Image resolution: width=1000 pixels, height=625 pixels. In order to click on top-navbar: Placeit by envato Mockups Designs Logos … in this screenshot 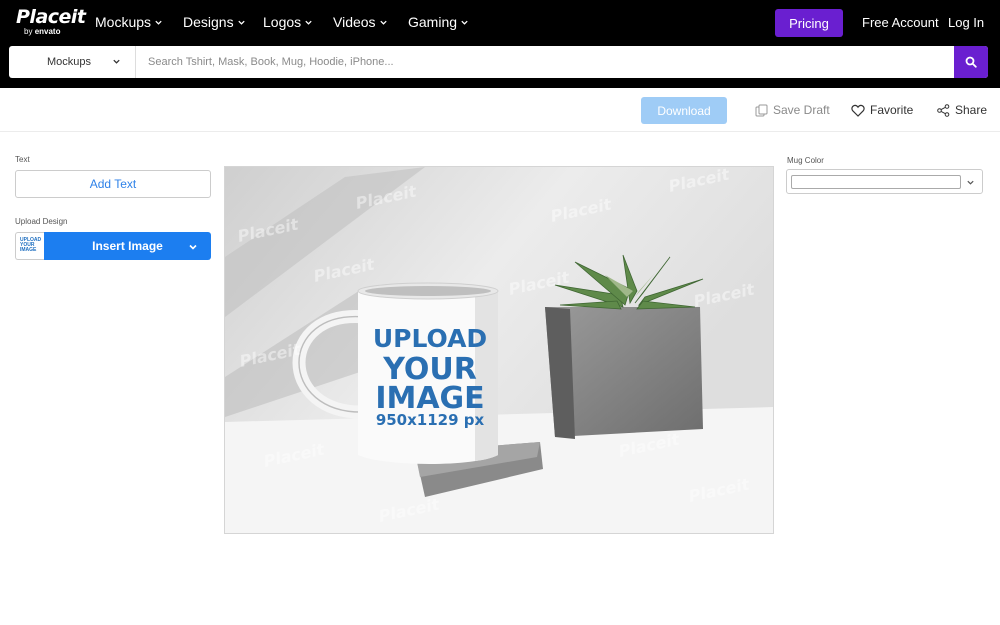, I will do `click(500, 23)`.